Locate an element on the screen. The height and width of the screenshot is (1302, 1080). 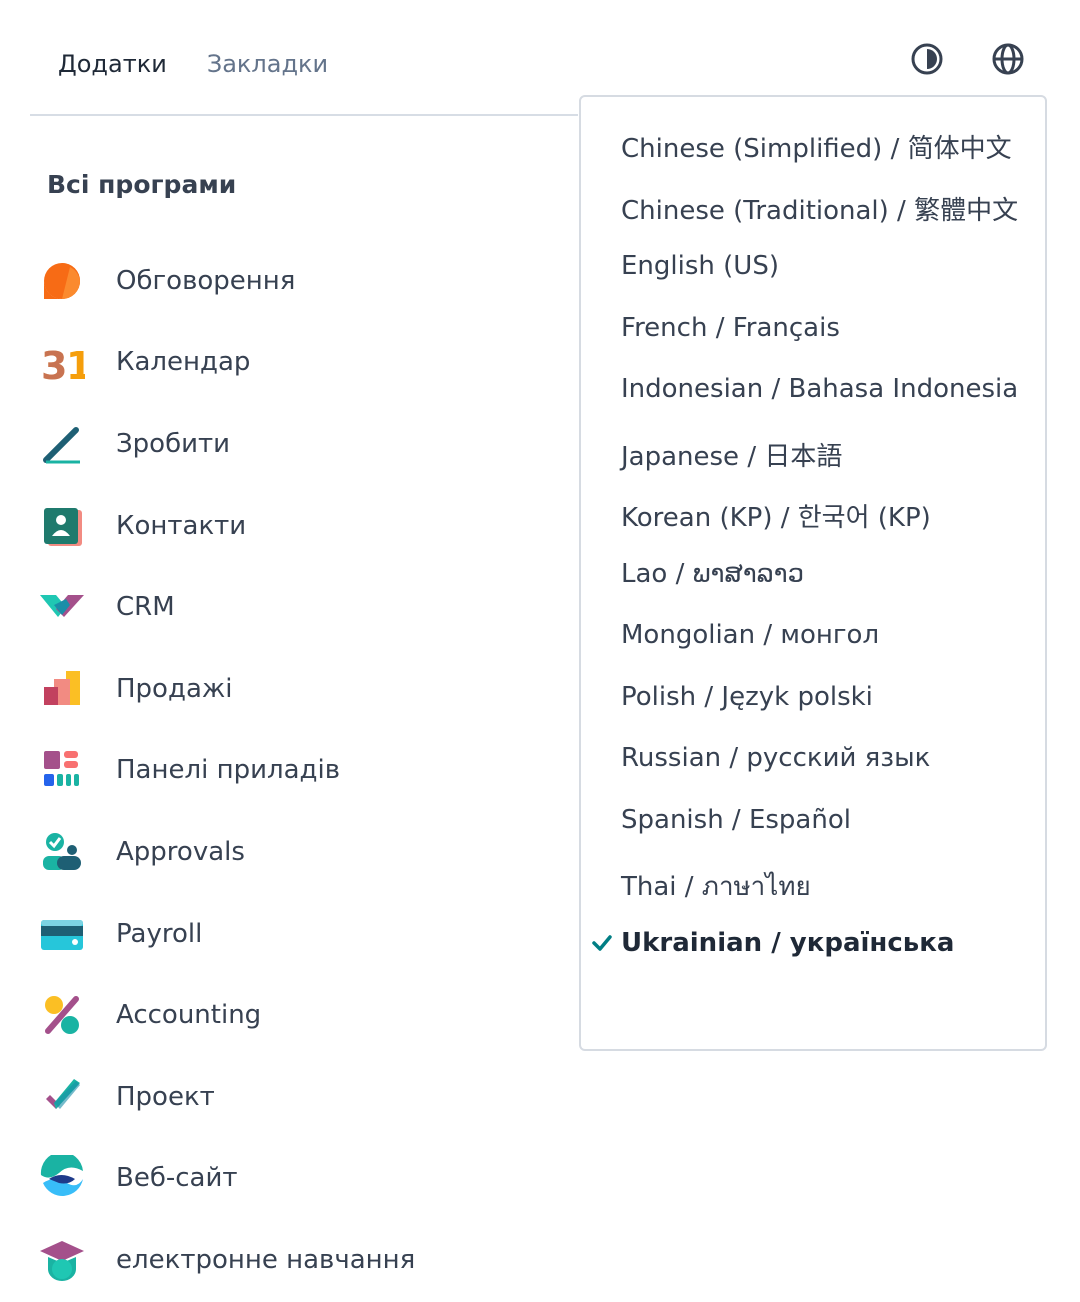
calendar-icon: 3 3 1 is located at coordinates (62, 362).